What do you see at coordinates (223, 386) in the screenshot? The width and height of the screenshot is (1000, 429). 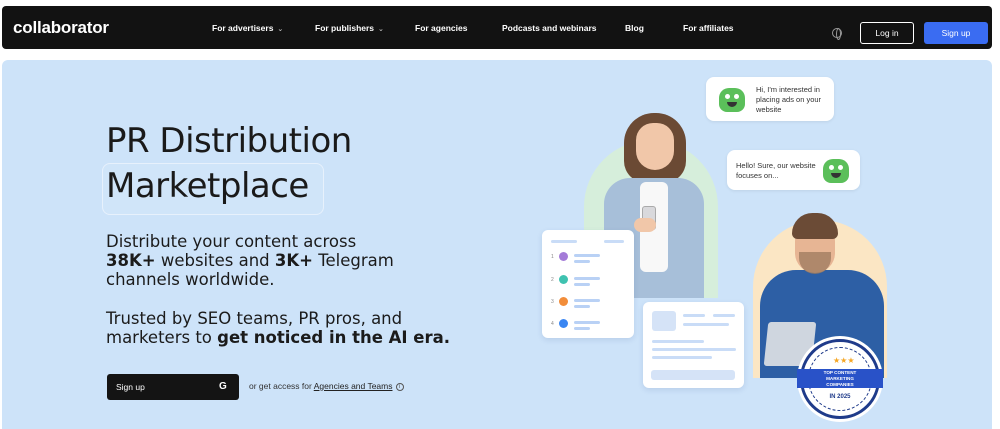 I see `google-icon: G` at bounding box center [223, 386].